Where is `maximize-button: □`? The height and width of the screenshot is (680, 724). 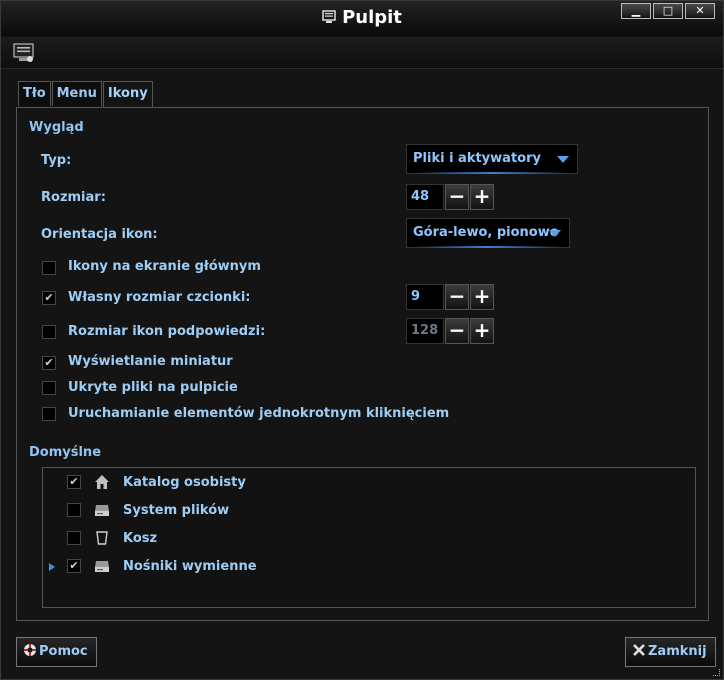
maximize-button: □ is located at coordinates (668, 11).